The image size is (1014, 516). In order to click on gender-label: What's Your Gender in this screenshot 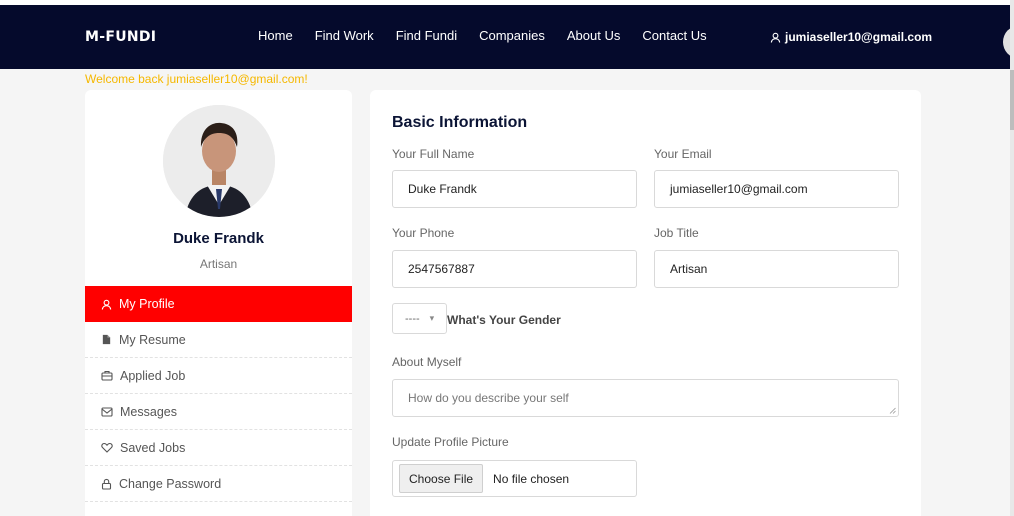, I will do `click(504, 320)`.